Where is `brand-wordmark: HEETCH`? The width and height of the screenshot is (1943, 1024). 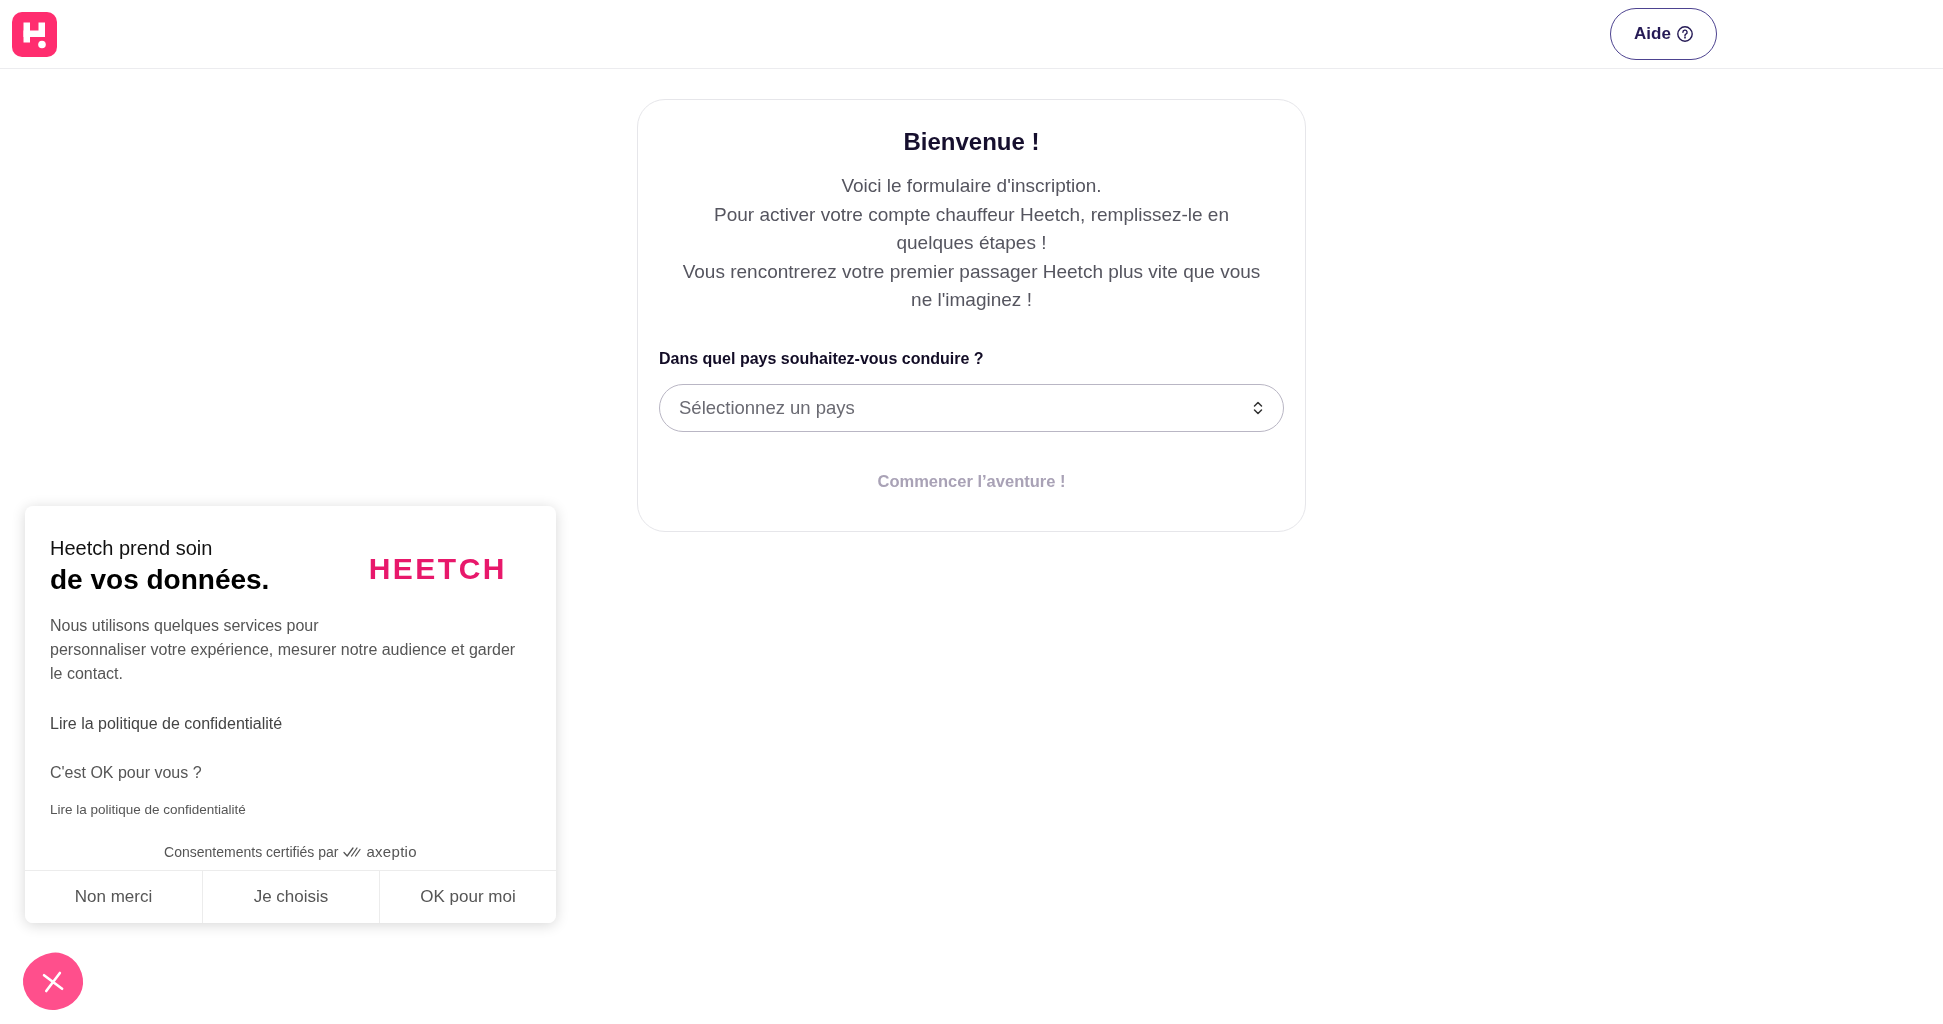 brand-wordmark: HEETCH is located at coordinates (437, 568).